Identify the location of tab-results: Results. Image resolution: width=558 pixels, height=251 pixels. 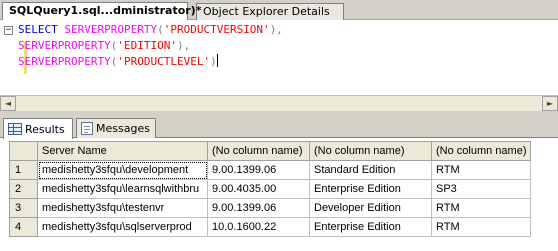
(38, 128).